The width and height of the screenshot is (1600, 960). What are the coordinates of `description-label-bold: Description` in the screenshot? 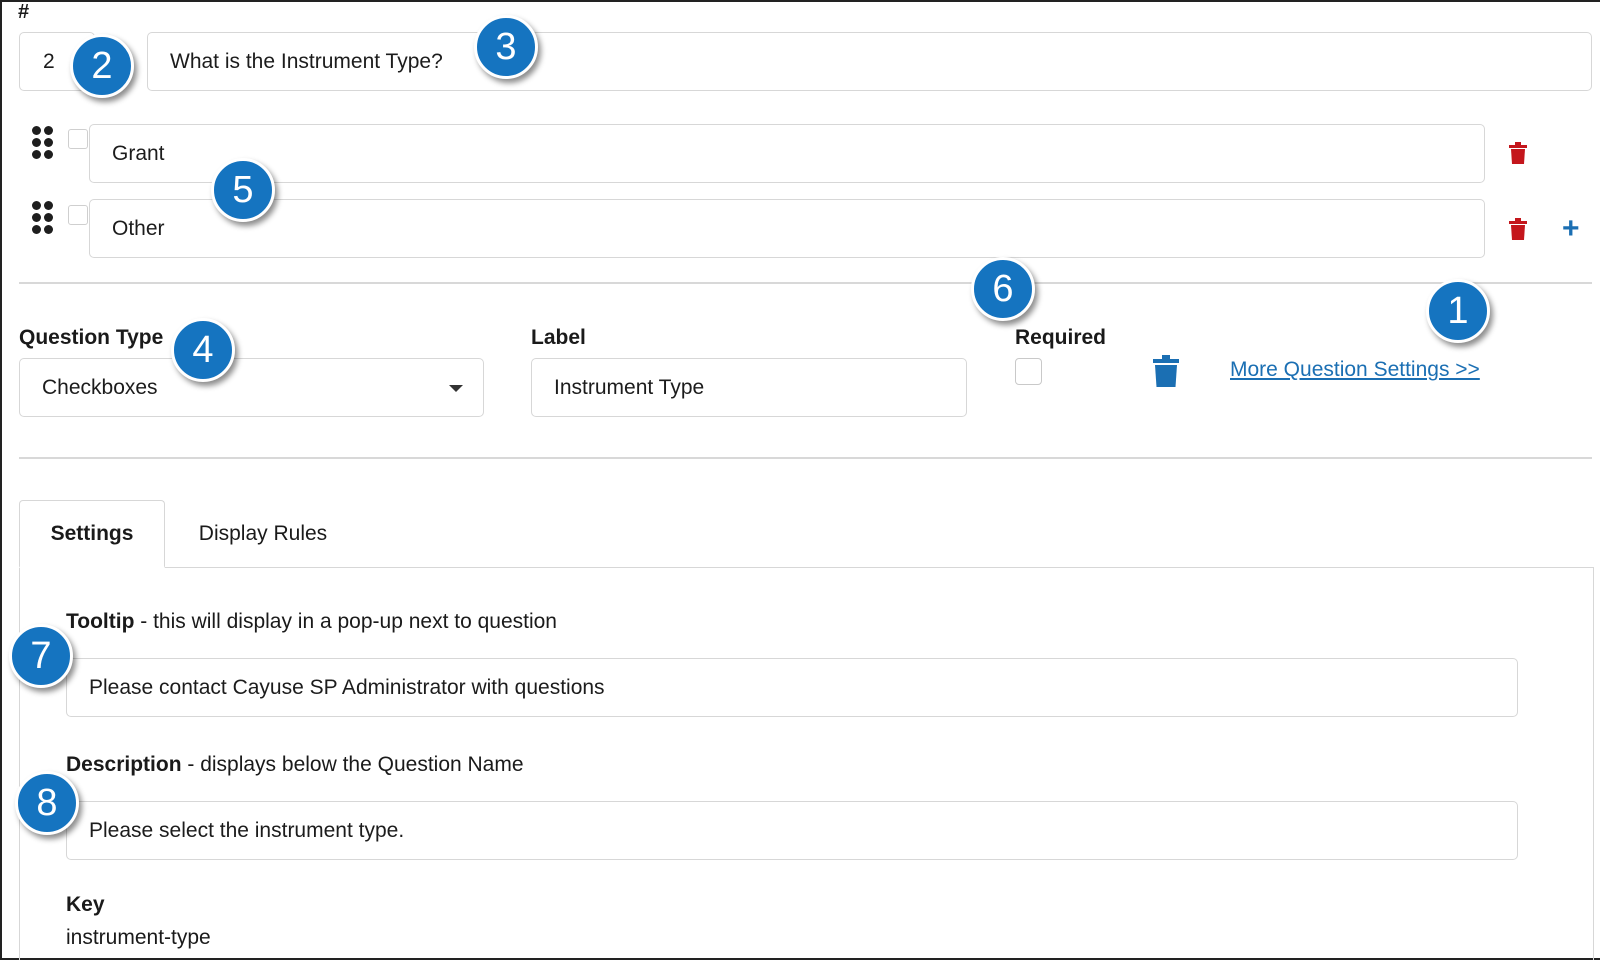 It's located at (124, 764).